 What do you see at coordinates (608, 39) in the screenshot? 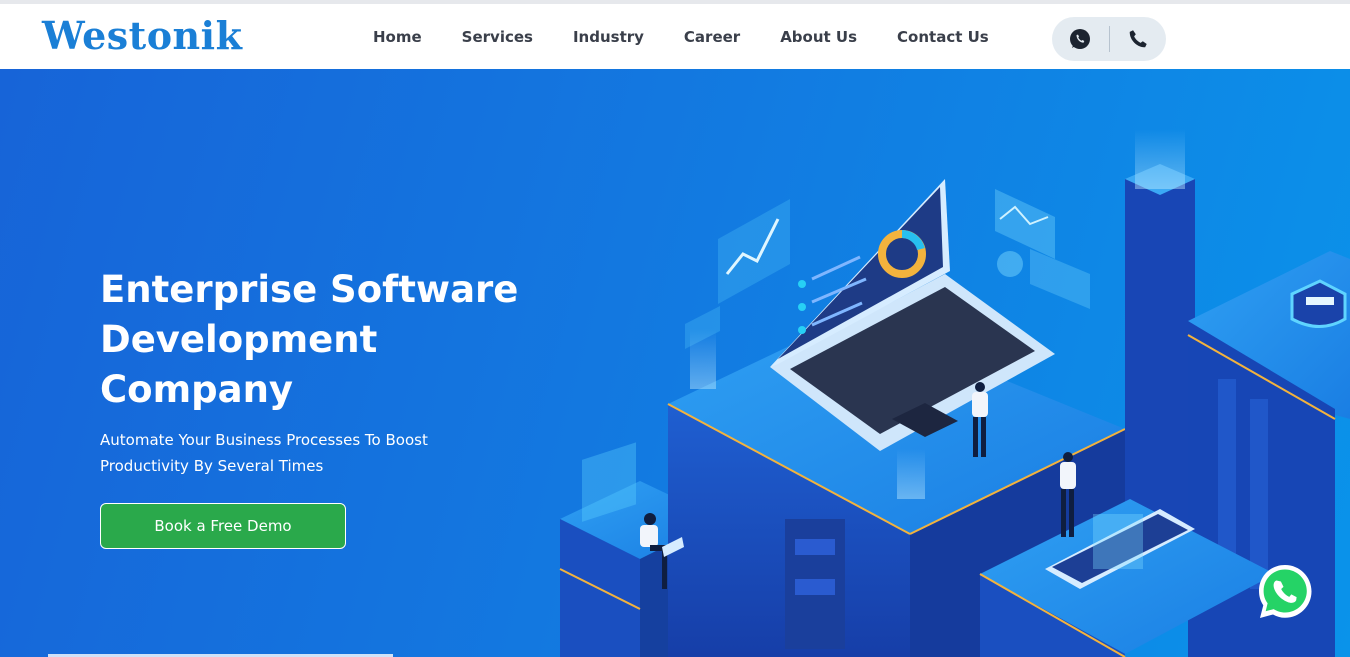
I see `nav-industry: Industry` at bounding box center [608, 39].